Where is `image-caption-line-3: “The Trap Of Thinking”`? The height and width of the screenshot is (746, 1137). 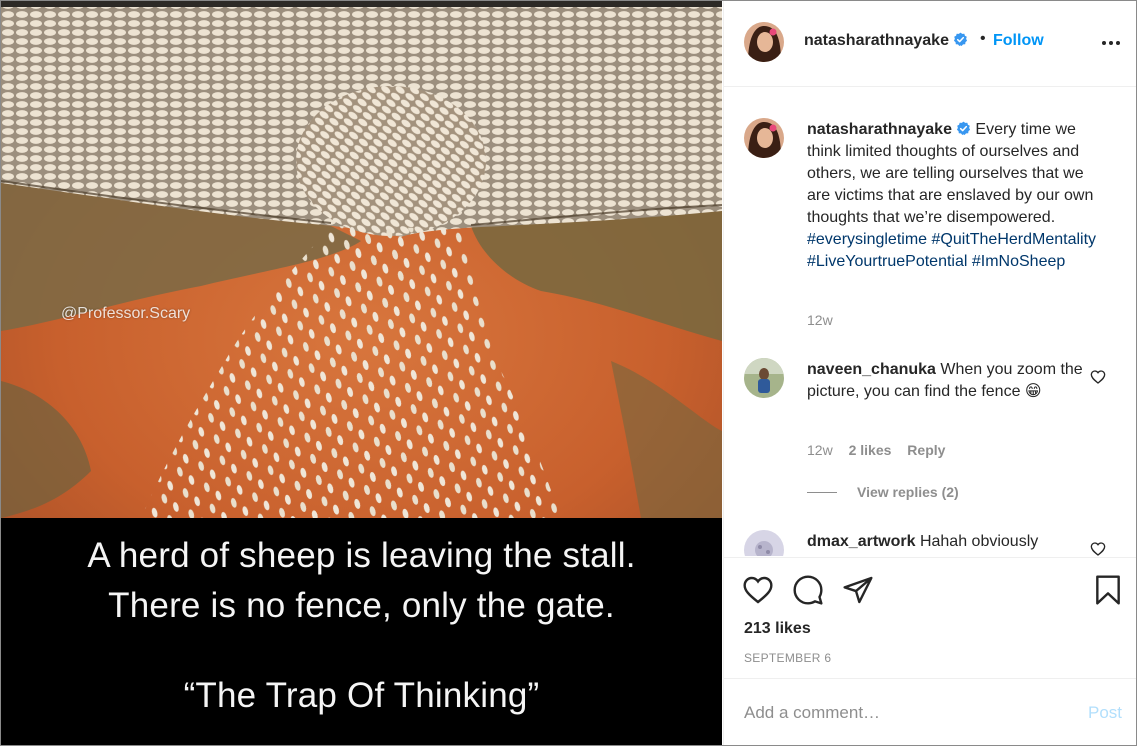 image-caption-line-3: “The Trap Of Thinking” is located at coordinates (361, 695).